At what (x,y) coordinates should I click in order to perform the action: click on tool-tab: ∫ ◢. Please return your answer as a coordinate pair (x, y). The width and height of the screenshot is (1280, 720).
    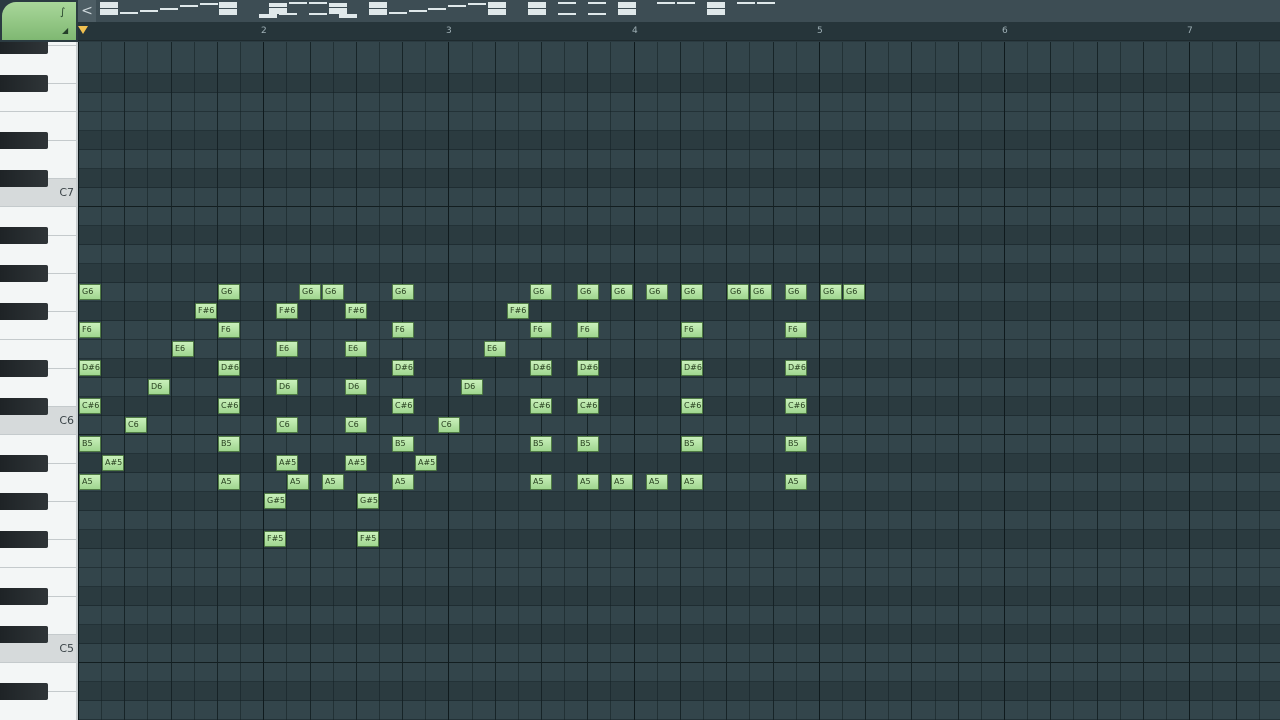
    Looking at the image, I should click on (39, 21).